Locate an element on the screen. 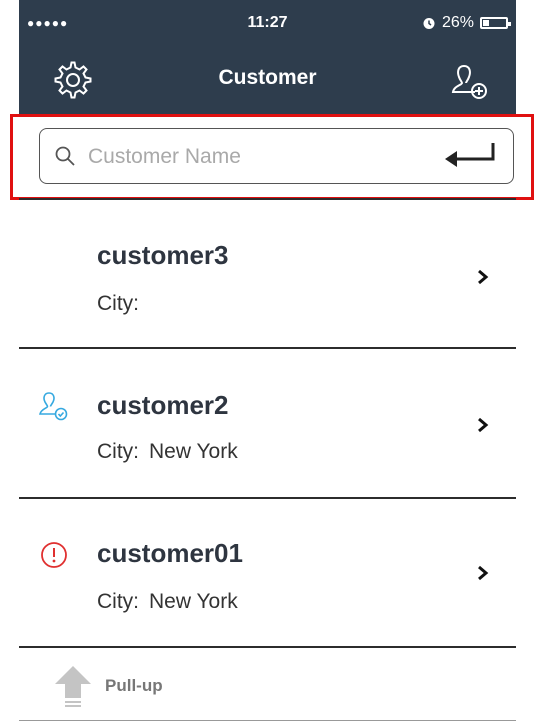 The width and height of the screenshot is (536, 728). arrow-up-icon is located at coordinates (73, 686).